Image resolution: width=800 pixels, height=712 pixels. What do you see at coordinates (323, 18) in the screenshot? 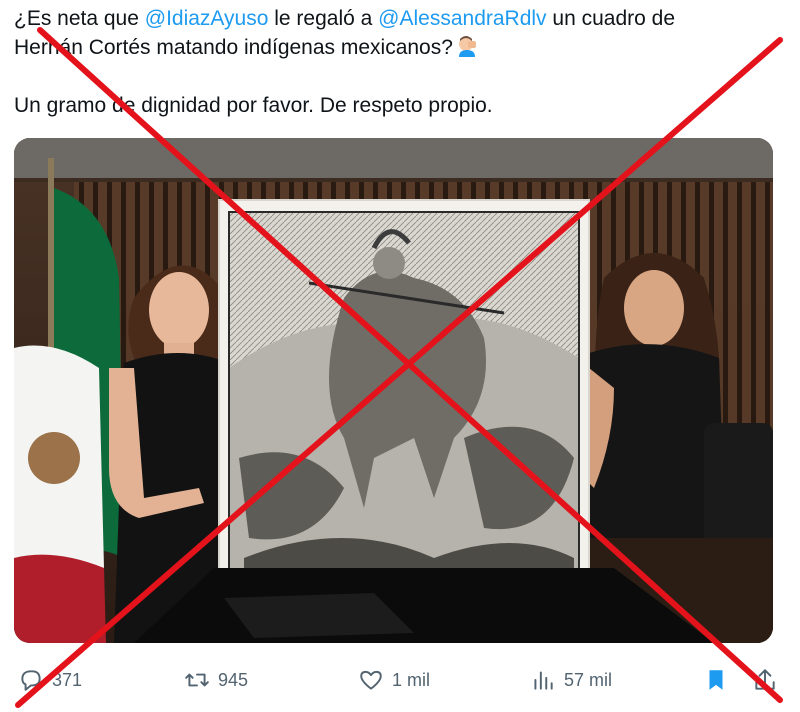
I see `tweet-text-fragment: le regaló a` at bounding box center [323, 18].